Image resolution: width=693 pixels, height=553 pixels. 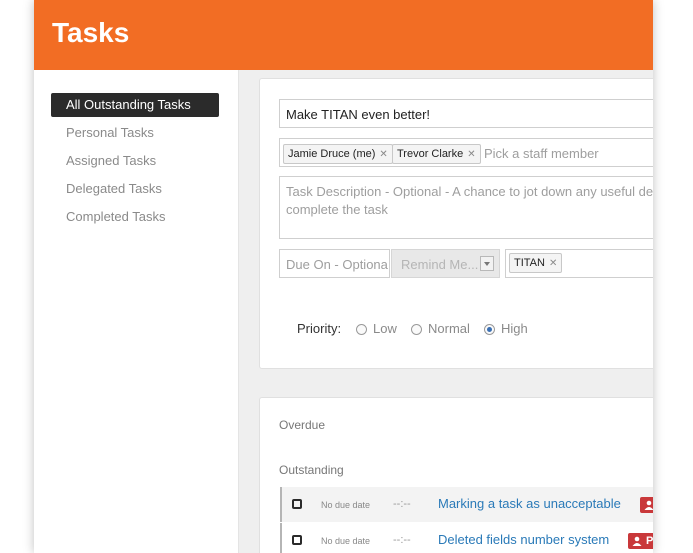 I want to click on app-header: Tasks, so click(x=343, y=35).